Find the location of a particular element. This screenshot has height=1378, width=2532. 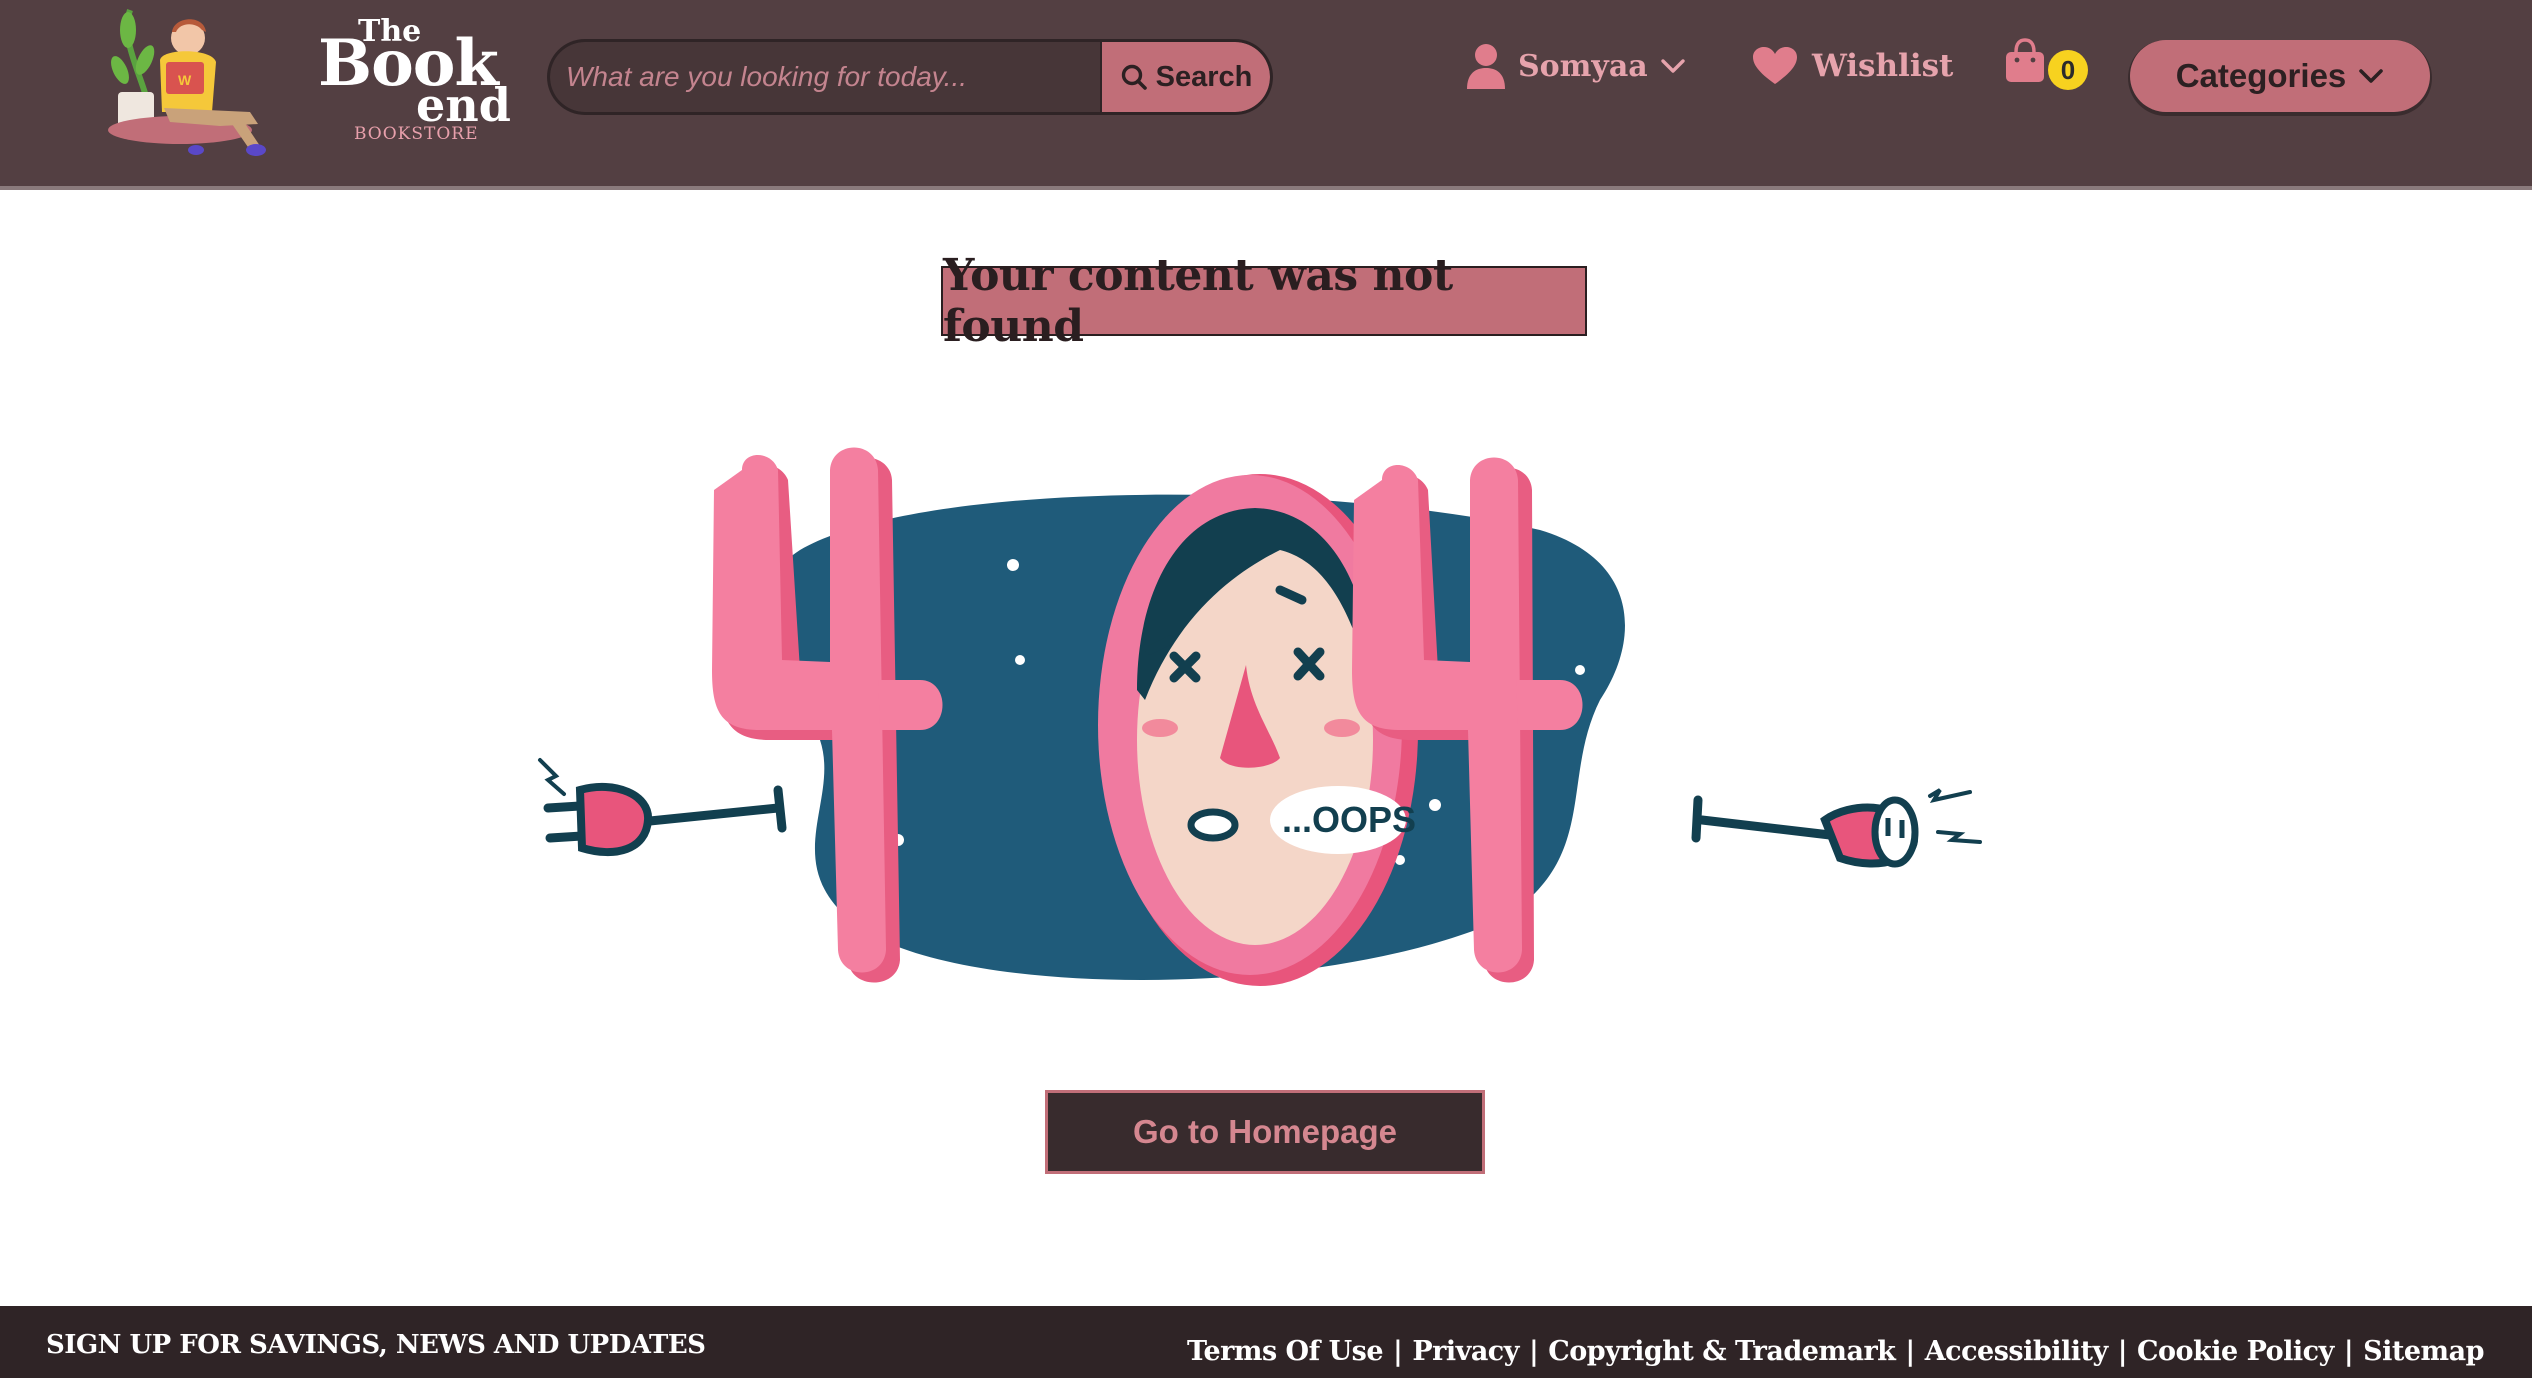

search-button: Search is located at coordinates (1186, 77).